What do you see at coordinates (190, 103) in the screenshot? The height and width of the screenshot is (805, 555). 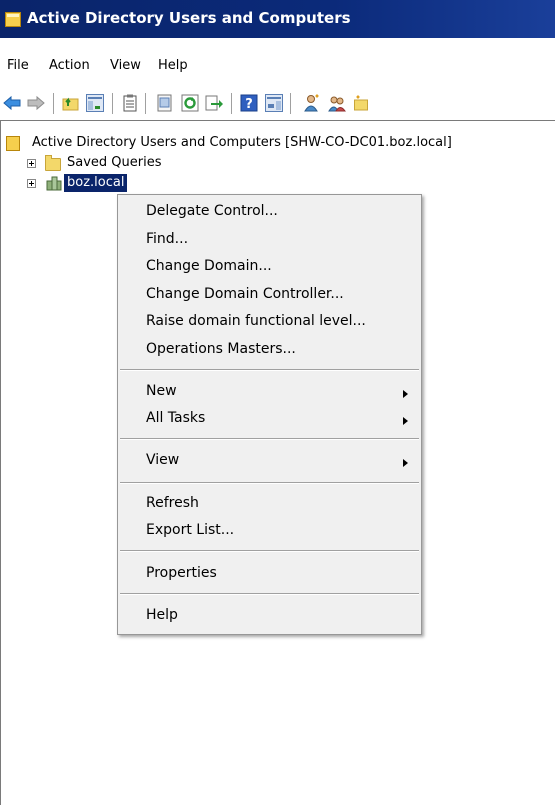 I see `refresh-icon` at bounding box center [190, 103].